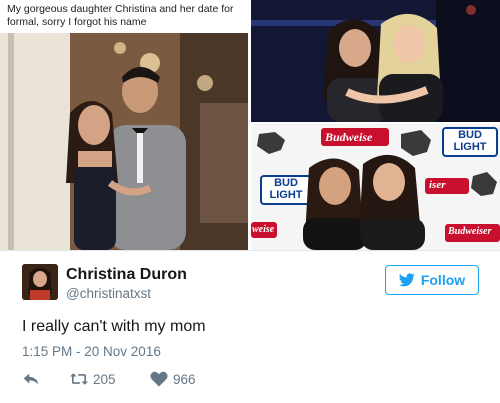  I want to click on retweet-count: 205, so click(104, 379).